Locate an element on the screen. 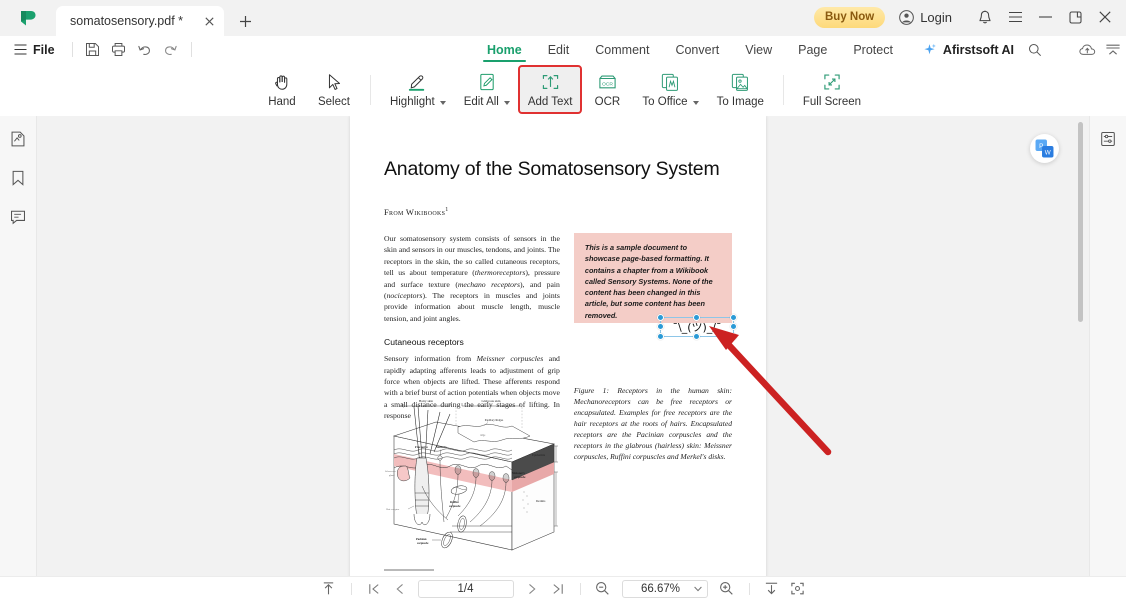  window-controls-group: Buy Now Login is located at coordinates (969, 18).